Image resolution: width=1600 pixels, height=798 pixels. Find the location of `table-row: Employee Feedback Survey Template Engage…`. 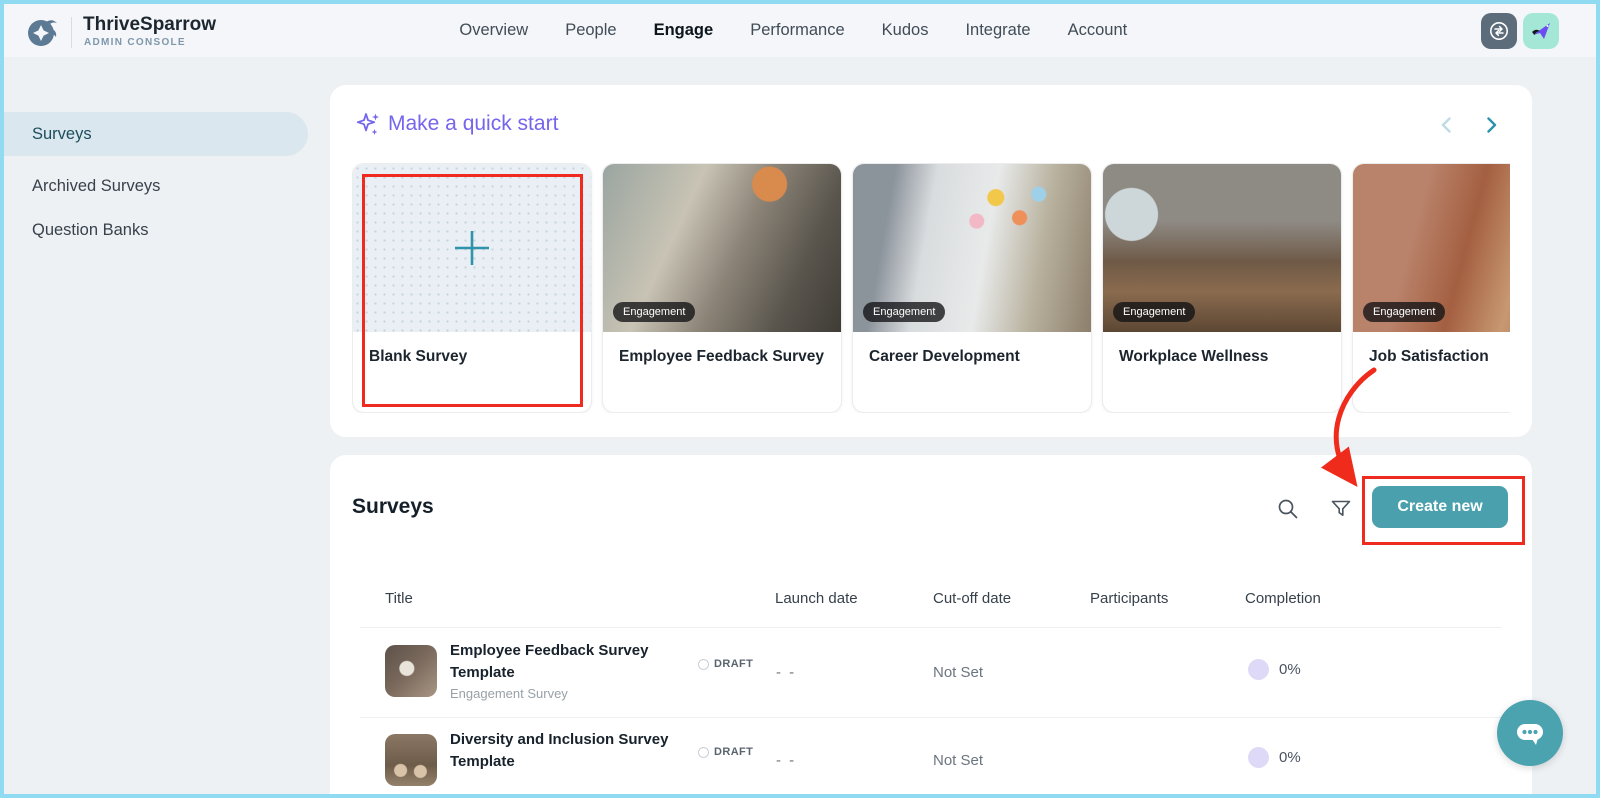

table-row: Employee Feedback Survey Template Engage… is located at coordinates (931, 672).